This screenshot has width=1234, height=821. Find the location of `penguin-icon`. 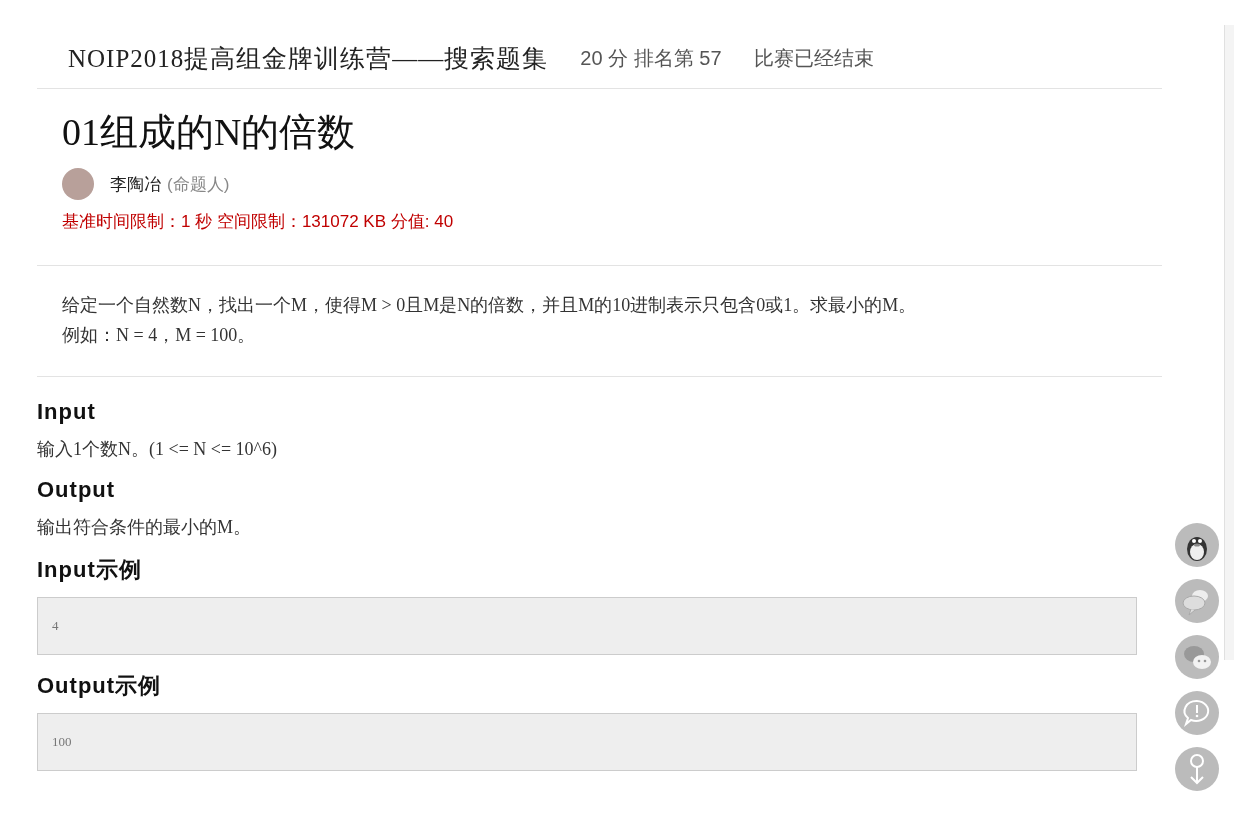

penguin-icon is located at coordinates (1197, 545).